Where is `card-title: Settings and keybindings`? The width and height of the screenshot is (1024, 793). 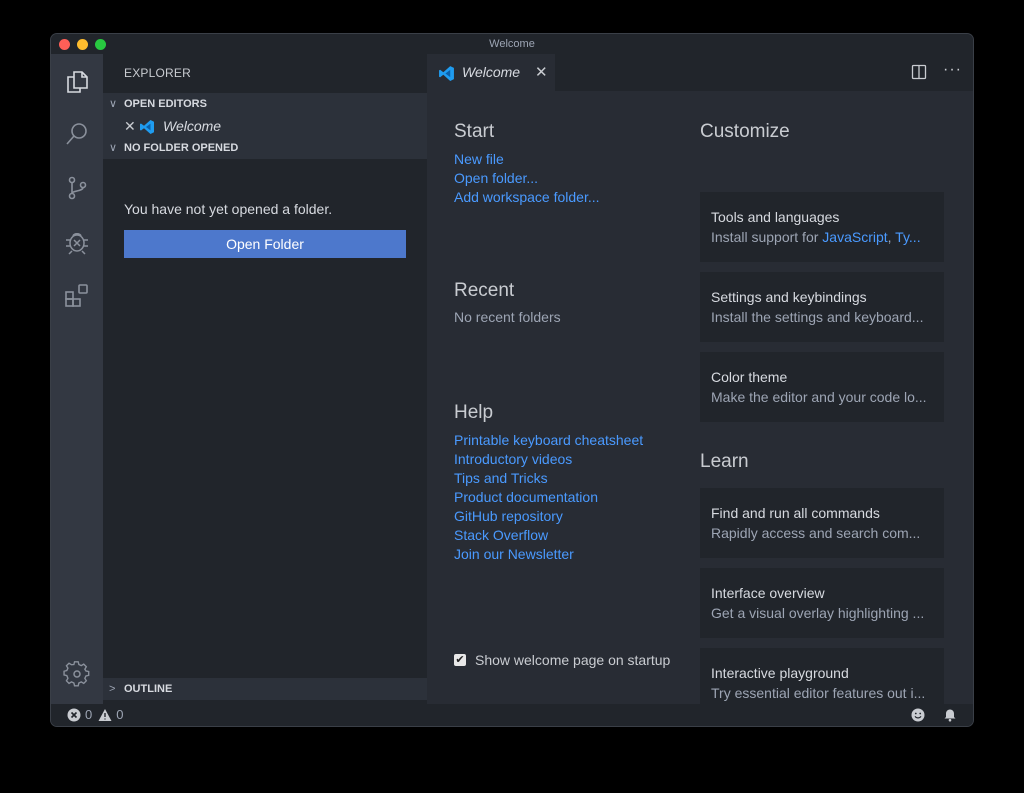 card-title: Settings and keybindings is located at coordinates (789, 297).